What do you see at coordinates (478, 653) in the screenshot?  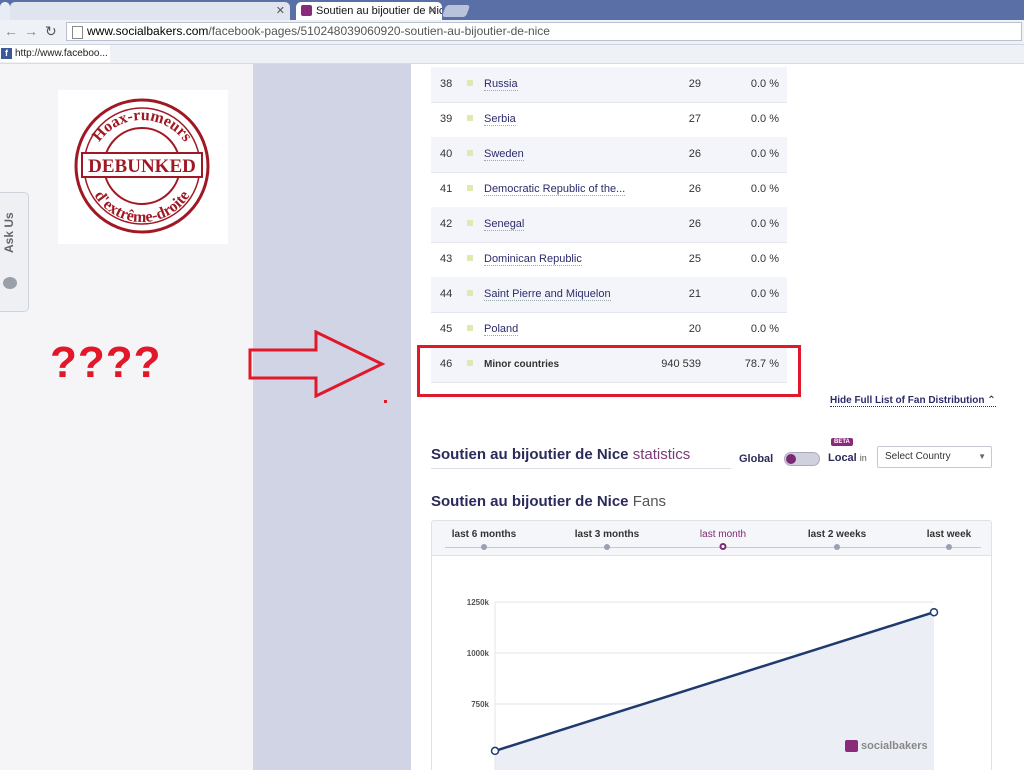 I see `y-tick-label: 1000k` at bounding box center [478, 653].